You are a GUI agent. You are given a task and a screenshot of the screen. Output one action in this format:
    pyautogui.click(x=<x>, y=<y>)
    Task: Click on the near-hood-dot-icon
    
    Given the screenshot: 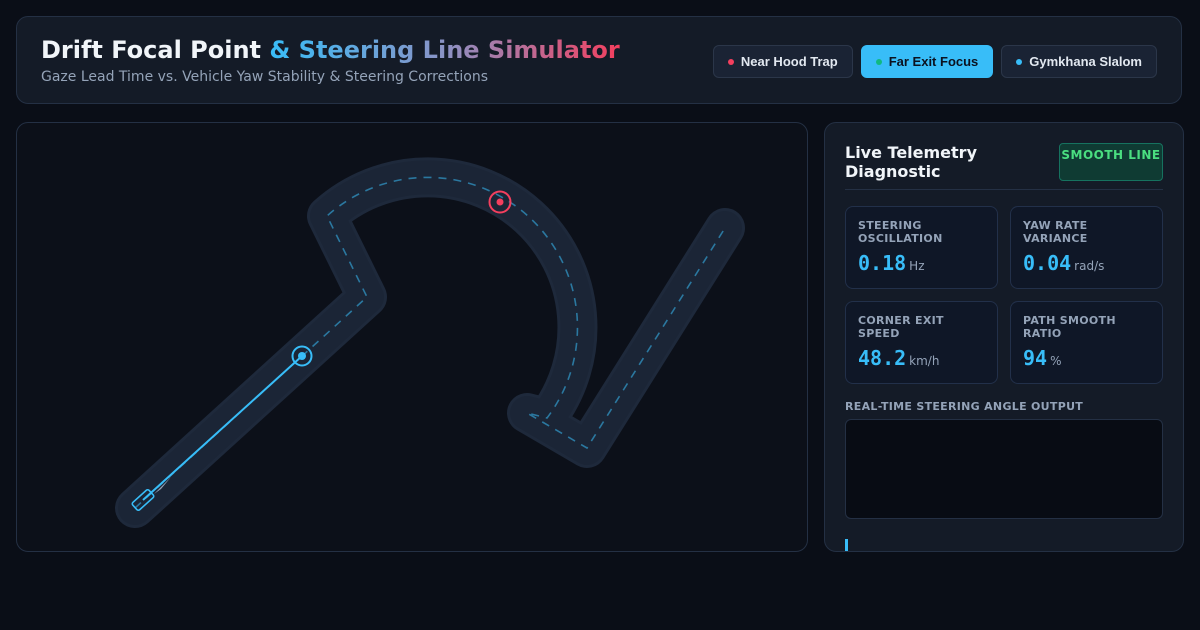 What is the action you would take?
    pyautogui.click(x=730, y=61)
    